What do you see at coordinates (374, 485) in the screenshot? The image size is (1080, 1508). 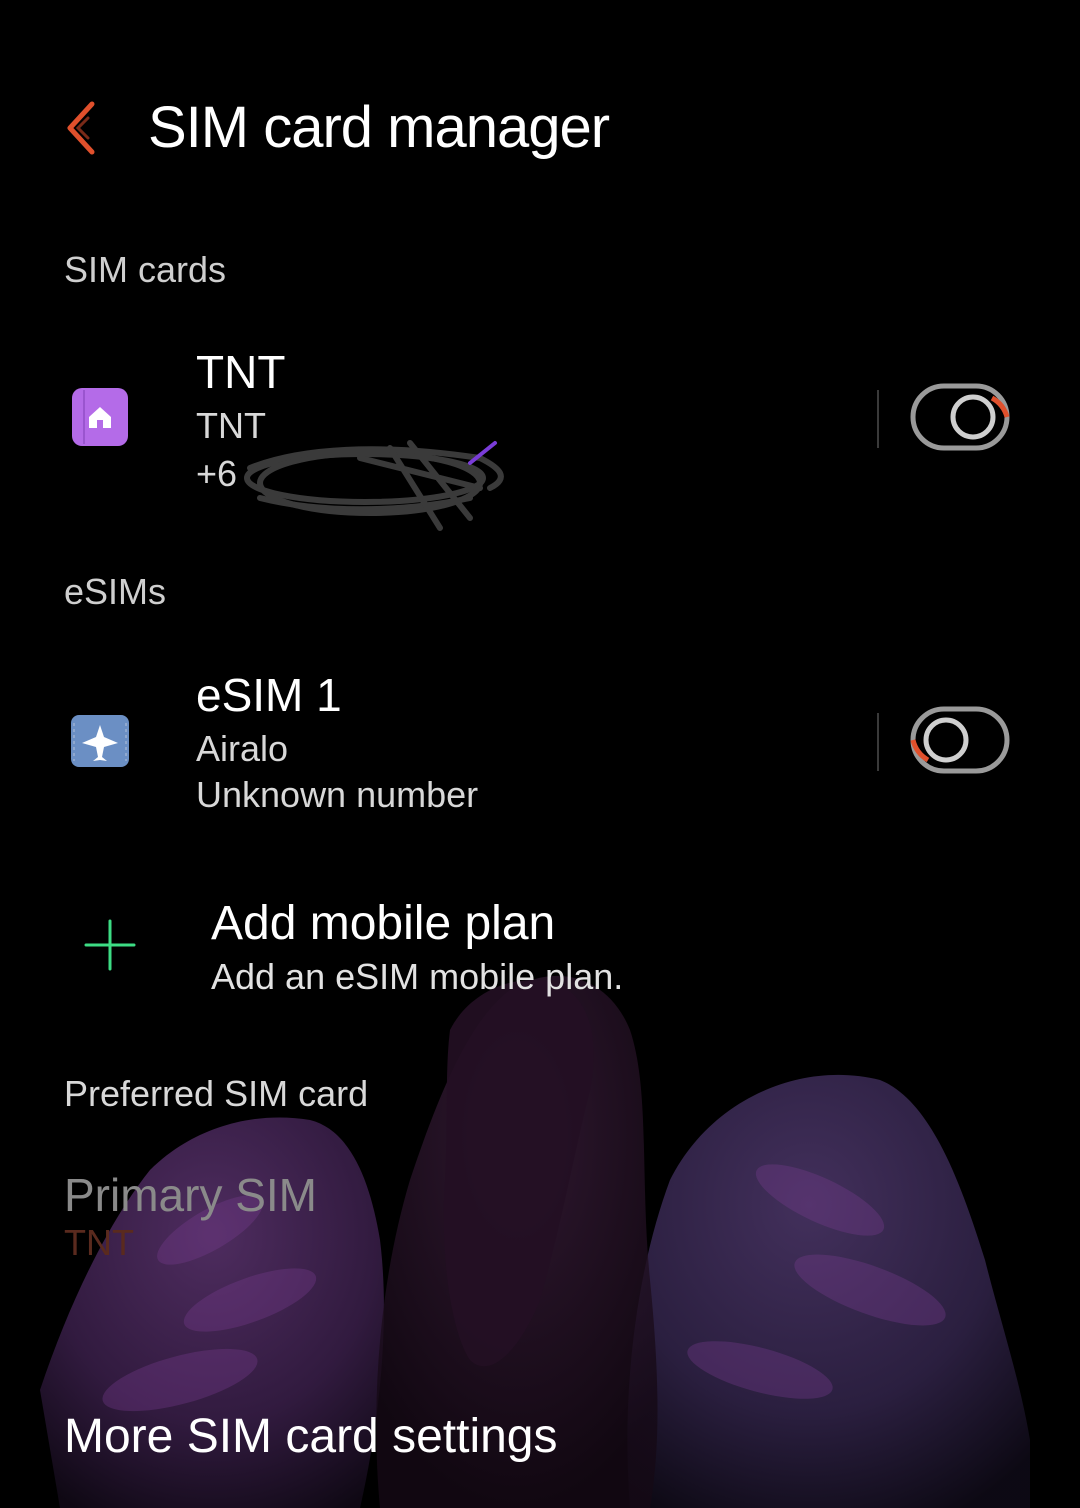 I see `redaction-scribble` at bounding box center [374, 485].